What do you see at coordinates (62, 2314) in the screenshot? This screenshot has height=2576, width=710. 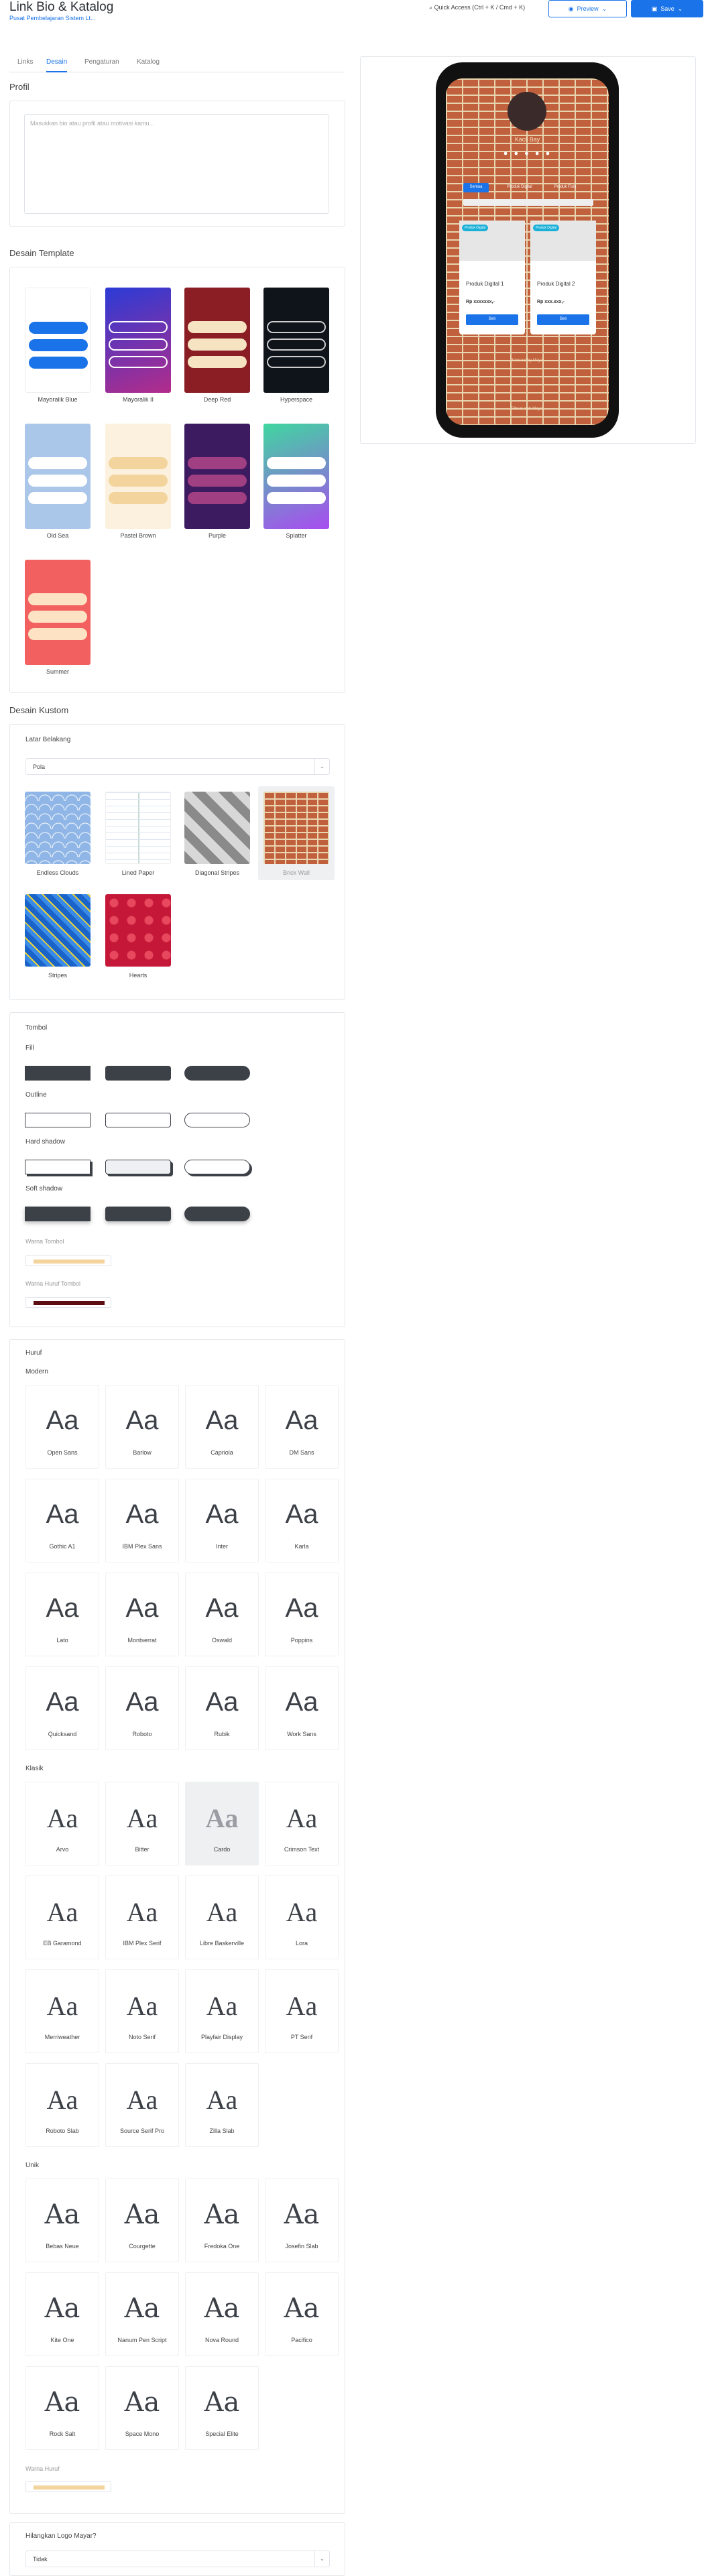 I see `font-option-kite-one: Aa Kite One` at bounding box center [62, 2314].